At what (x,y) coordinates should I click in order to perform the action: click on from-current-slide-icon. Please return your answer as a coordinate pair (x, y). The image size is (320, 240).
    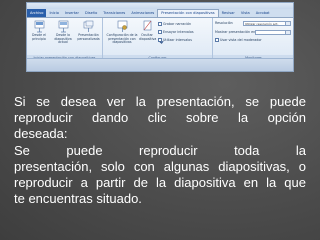
    Looking at the image, I should click on (63, 26).